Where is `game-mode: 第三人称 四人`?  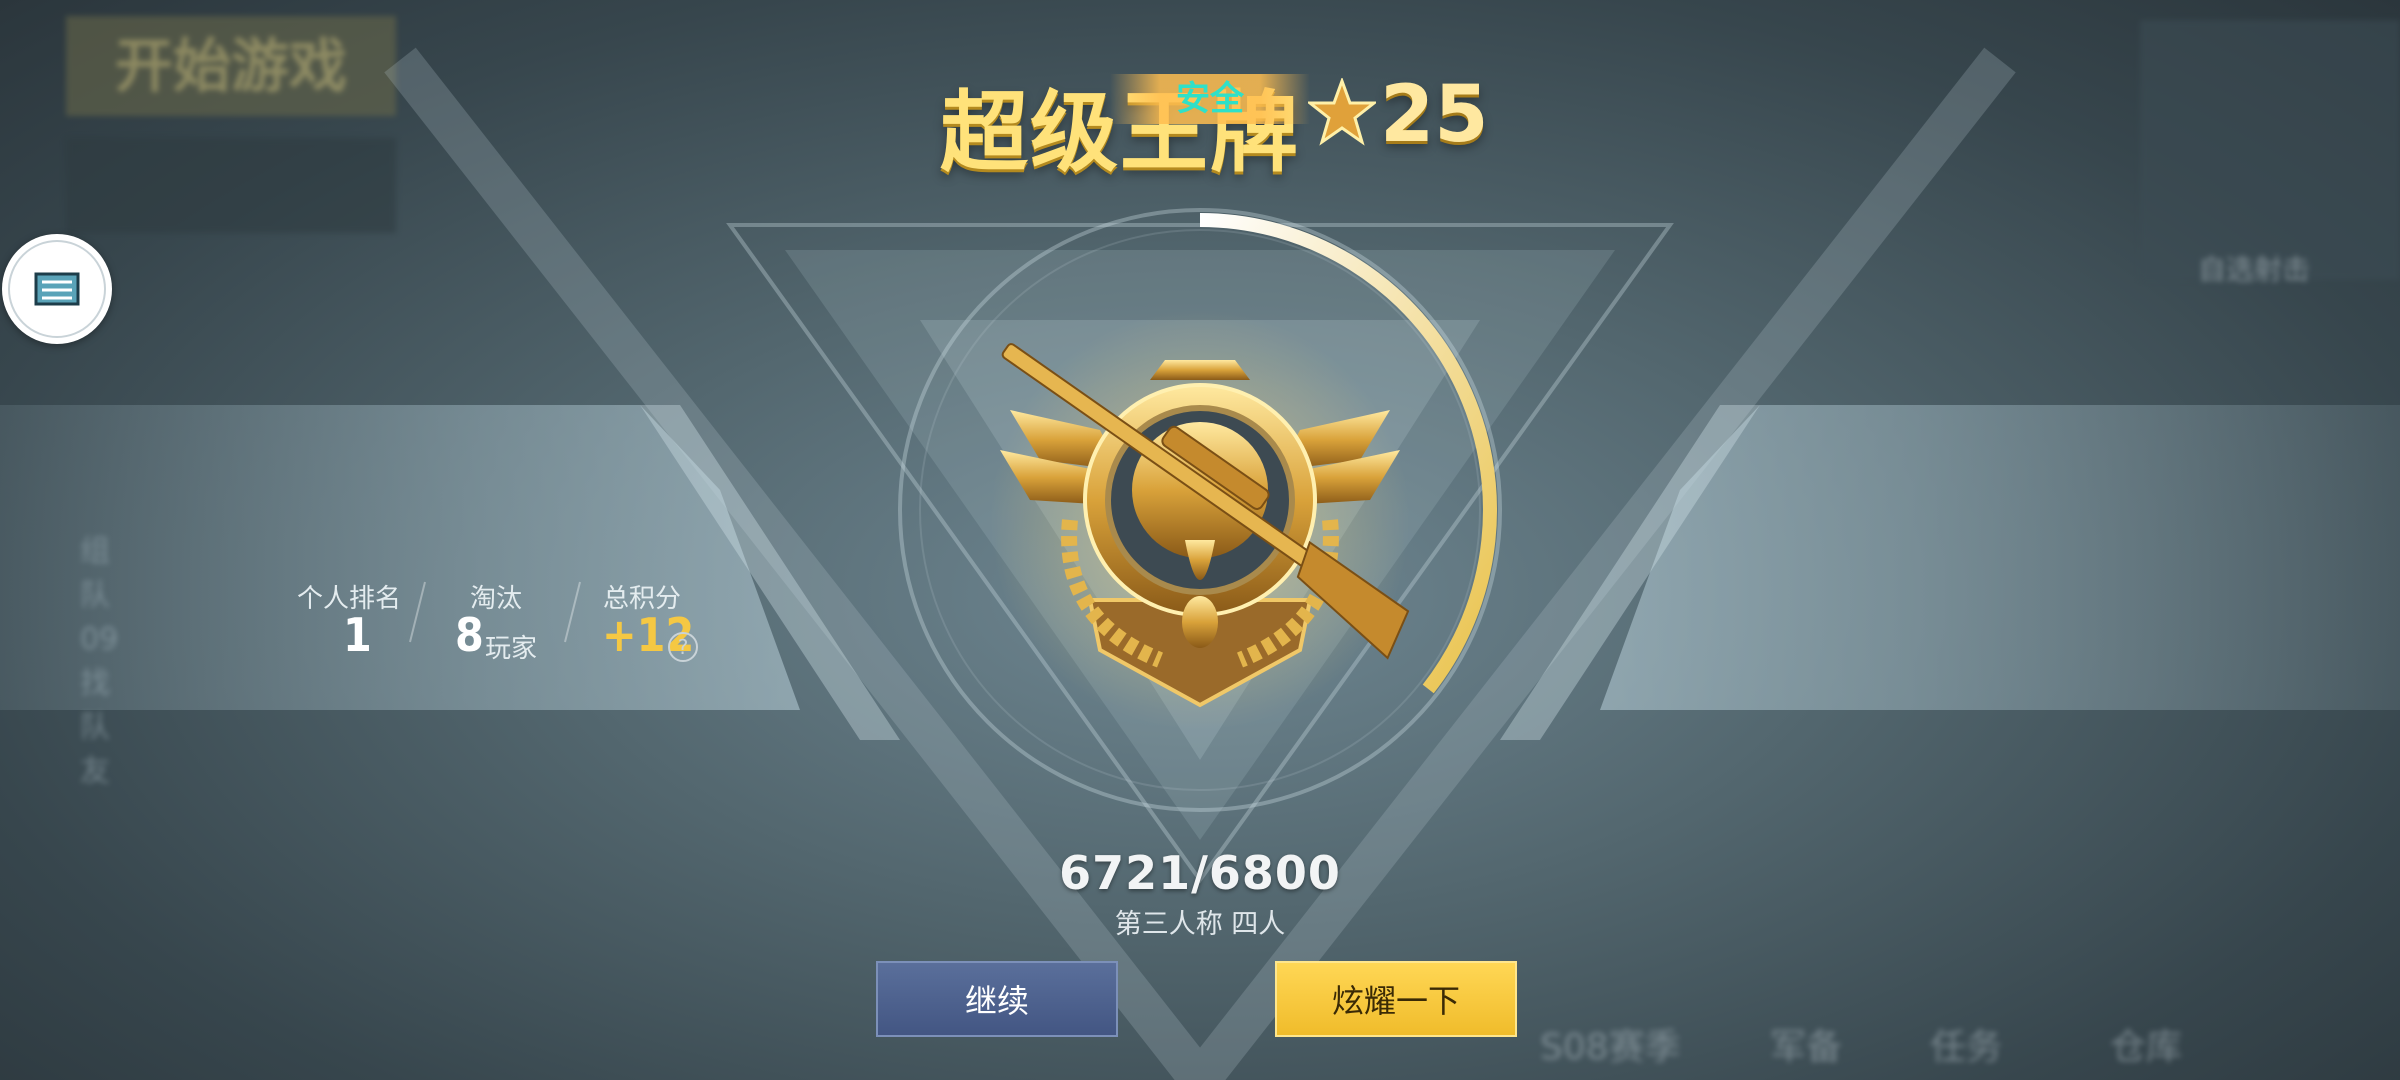
game-mode: 第三人称 四人 is located at coordinates (1200, 924).